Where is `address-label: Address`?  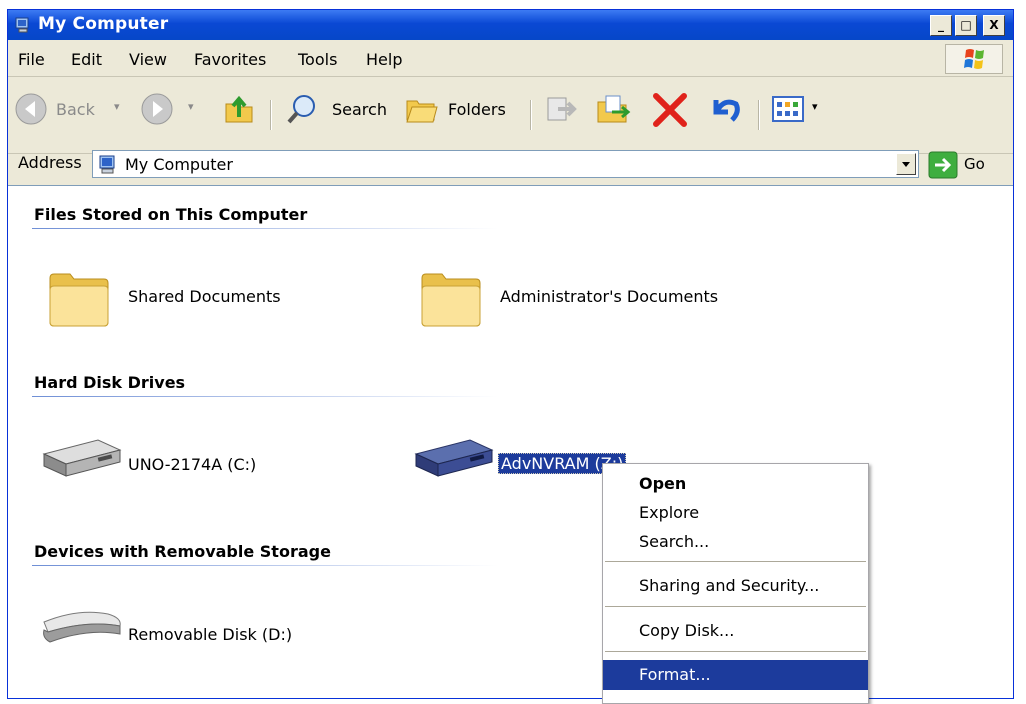 address-label: Address is located at coordinates (50, 162).